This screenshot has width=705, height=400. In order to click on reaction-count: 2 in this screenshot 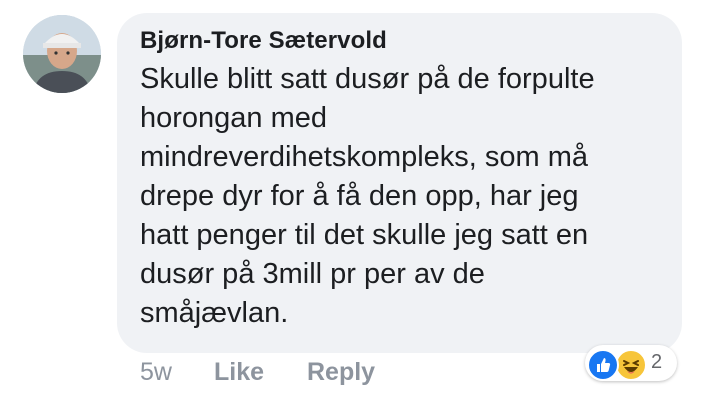, I will do `click(657, 362)`.